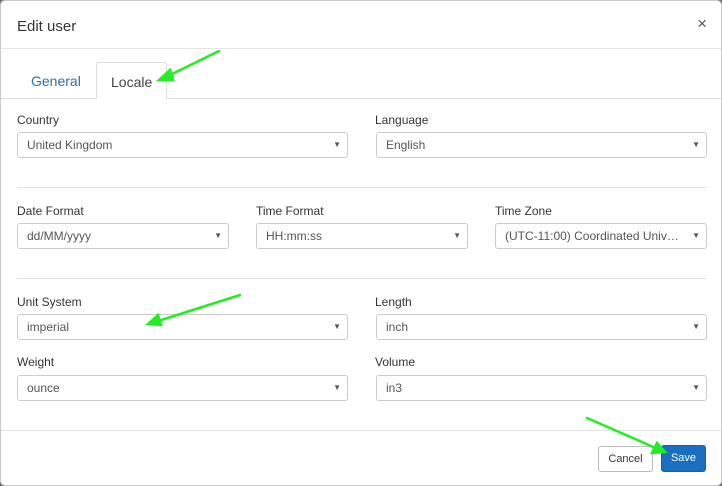  What do you see at coordinates (182, 145) in the screenshot?
I see `country-select: United Kingdom ▼` at bounding box center [182, 145].